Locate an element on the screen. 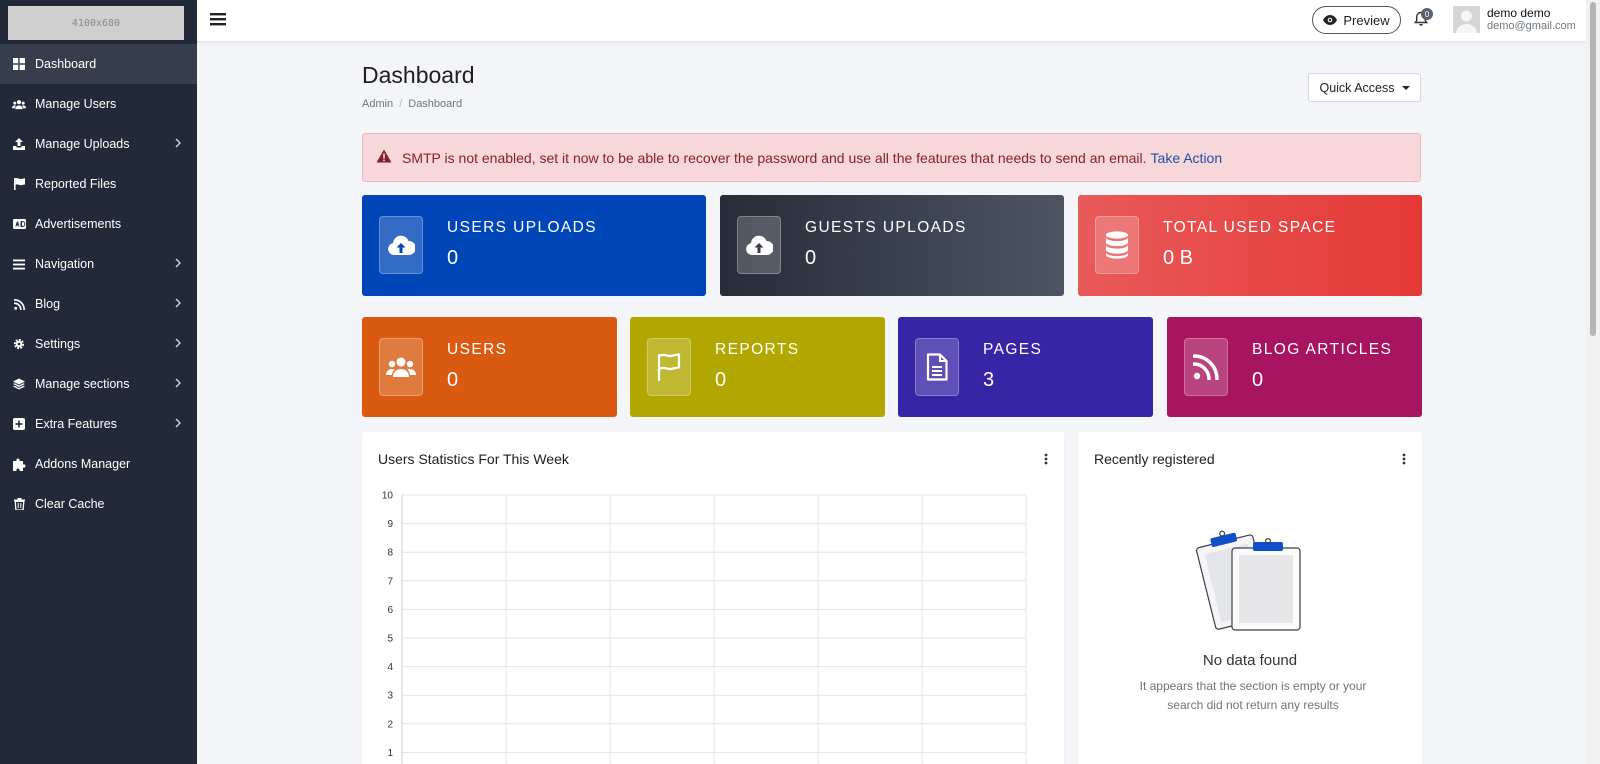 The height and width of the screenshot is (764, 1600). y-tick-label: 6 is located at coordinates (390, 610).